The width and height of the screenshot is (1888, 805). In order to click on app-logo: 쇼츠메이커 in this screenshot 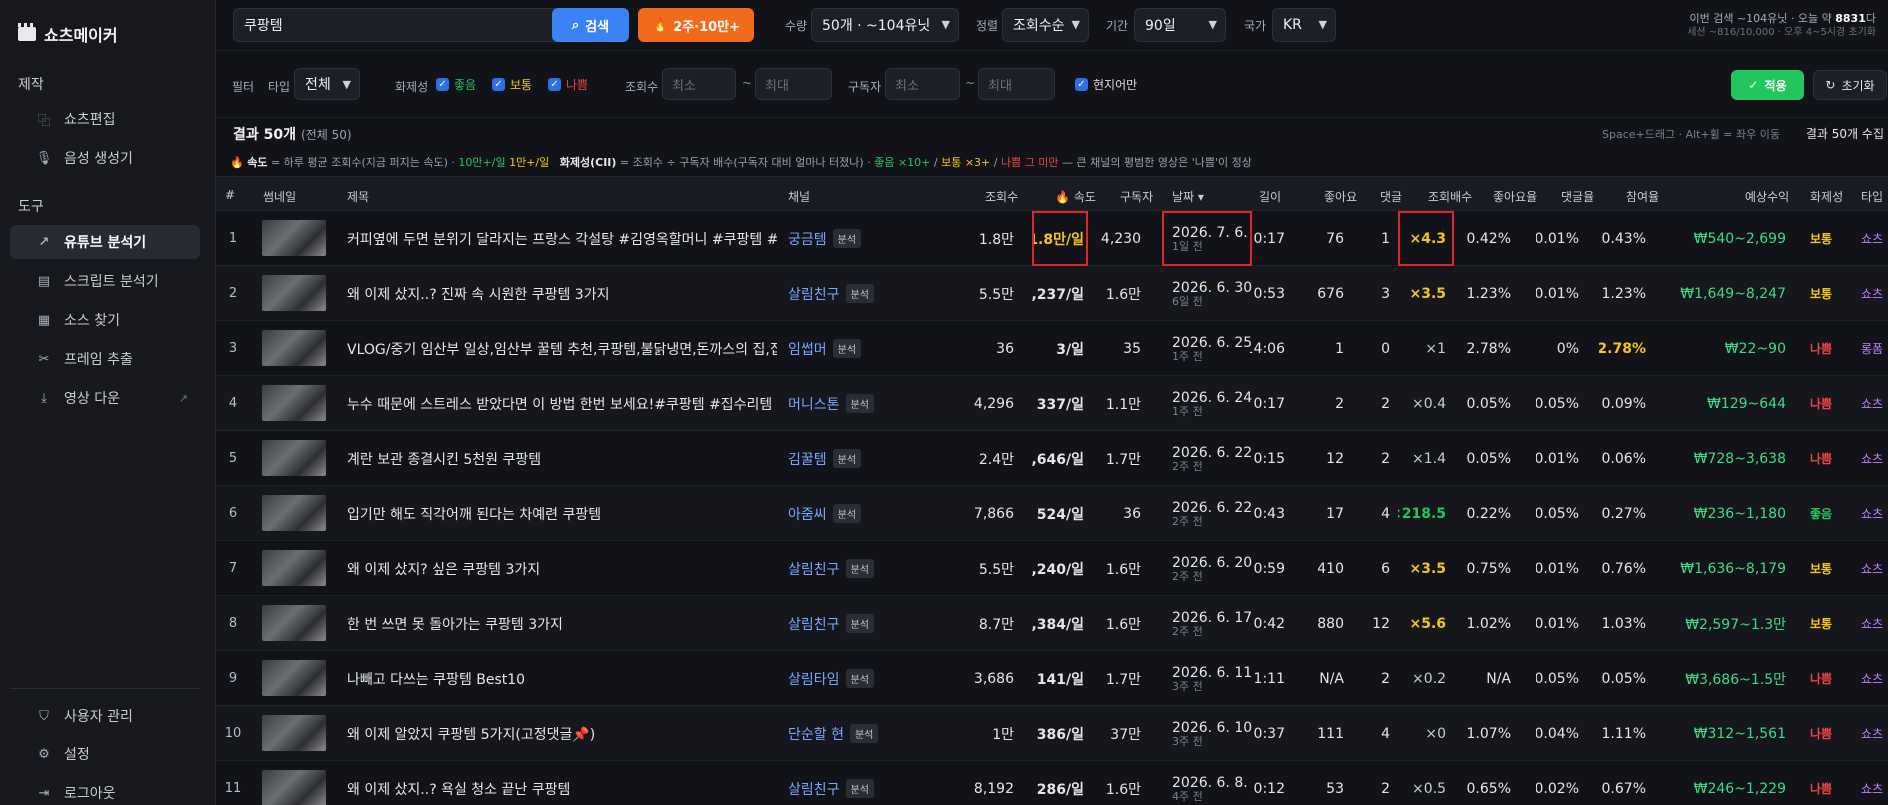, I will do `click(68, 34)`.